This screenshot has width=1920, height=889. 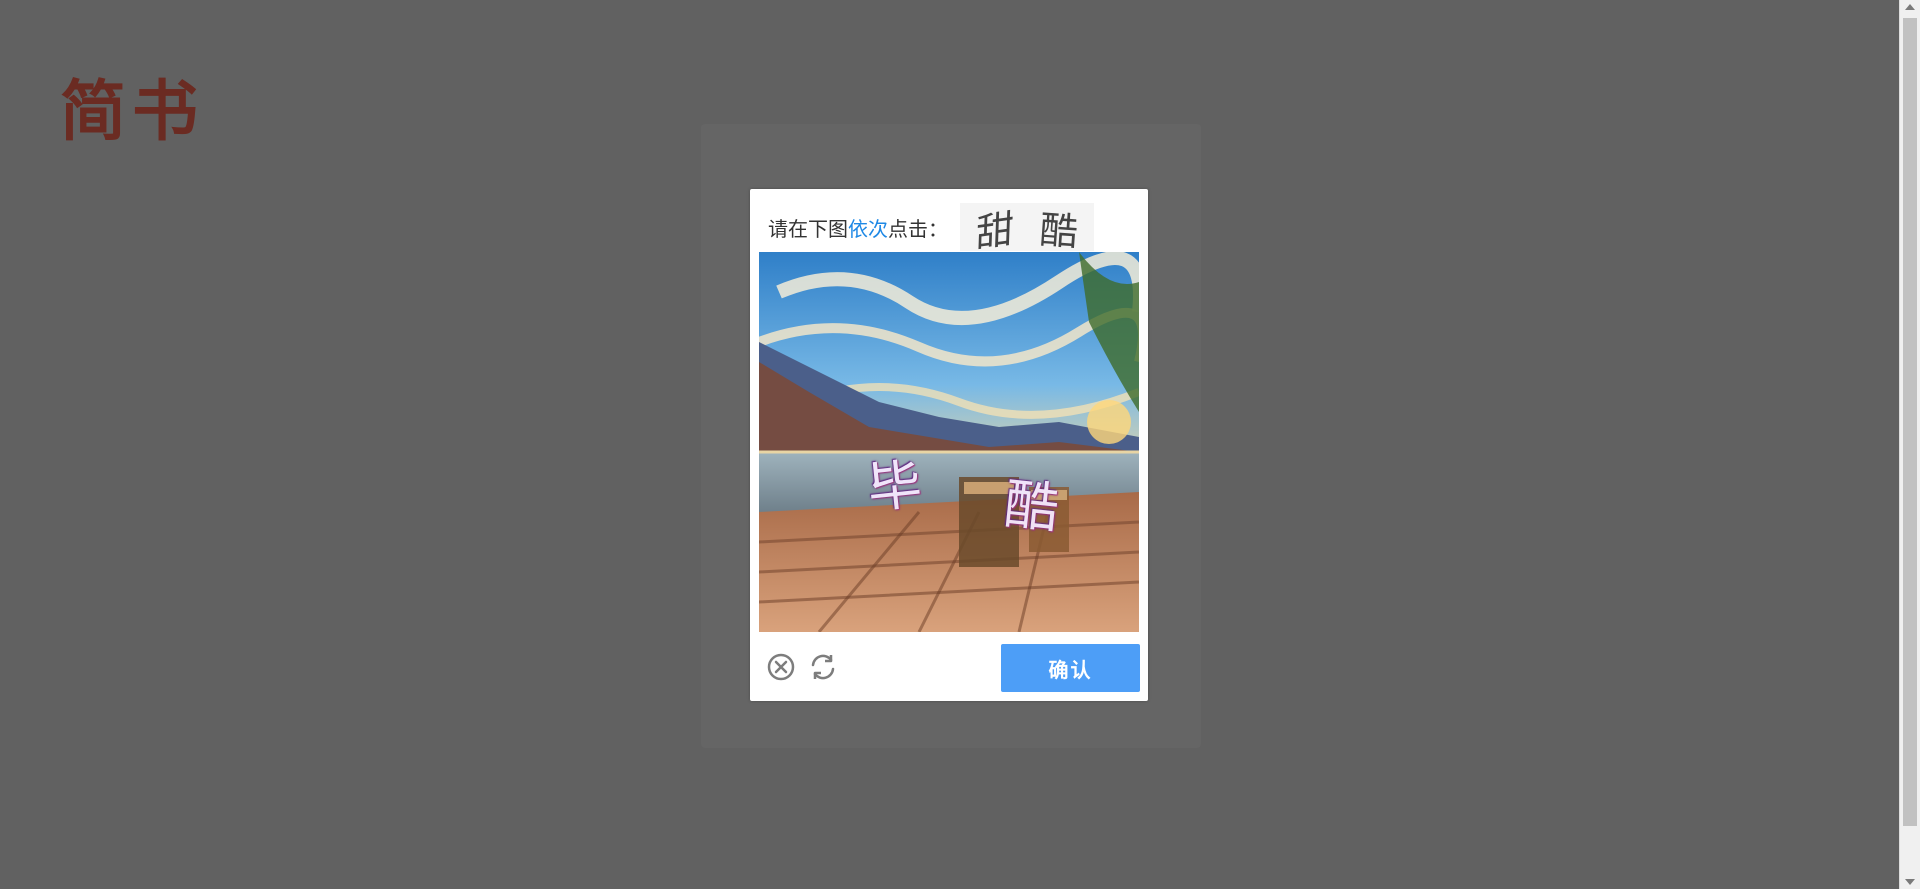 What do you see at coordinates (868, 228) in the screenshot?
I see `instruction-highlight: 依次` at bounding box center [868, 228].